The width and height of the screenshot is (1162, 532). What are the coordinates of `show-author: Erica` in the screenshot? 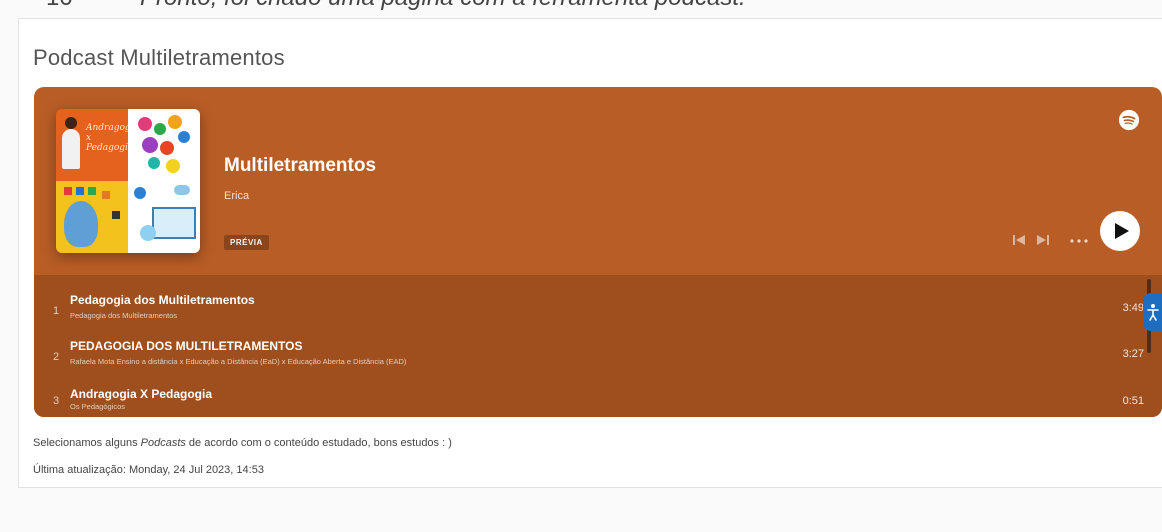 It's located at (236, 196).